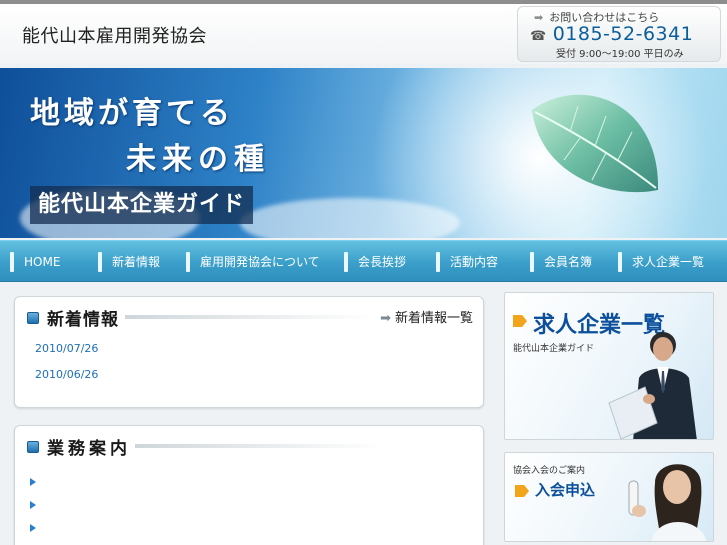 Image resolution: width=727 pixels, height=545 pixels. I want to click on guide-title: 能代山本企業ガイド, so click(142, 205).